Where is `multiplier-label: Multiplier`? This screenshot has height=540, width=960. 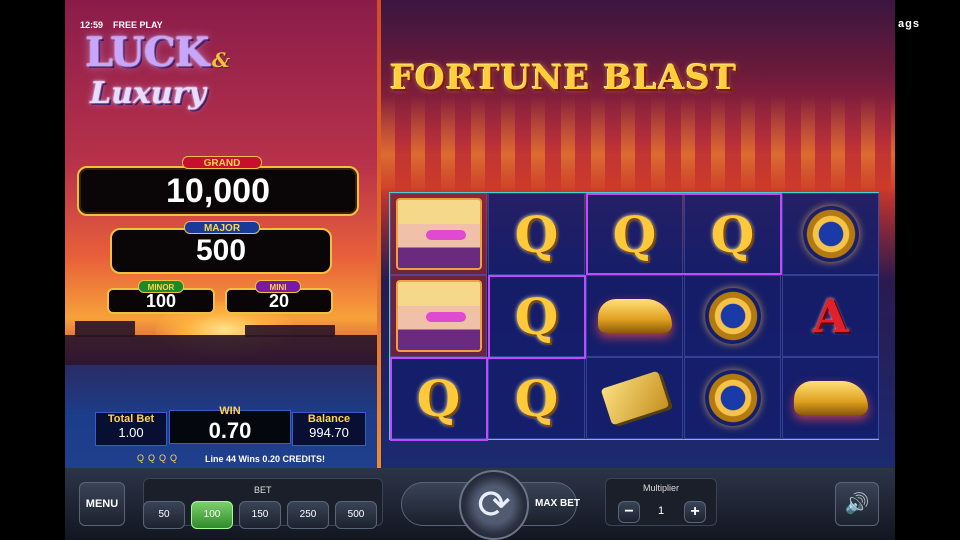 multiplier-label: Multiplier is located at coordinates (660, 488).